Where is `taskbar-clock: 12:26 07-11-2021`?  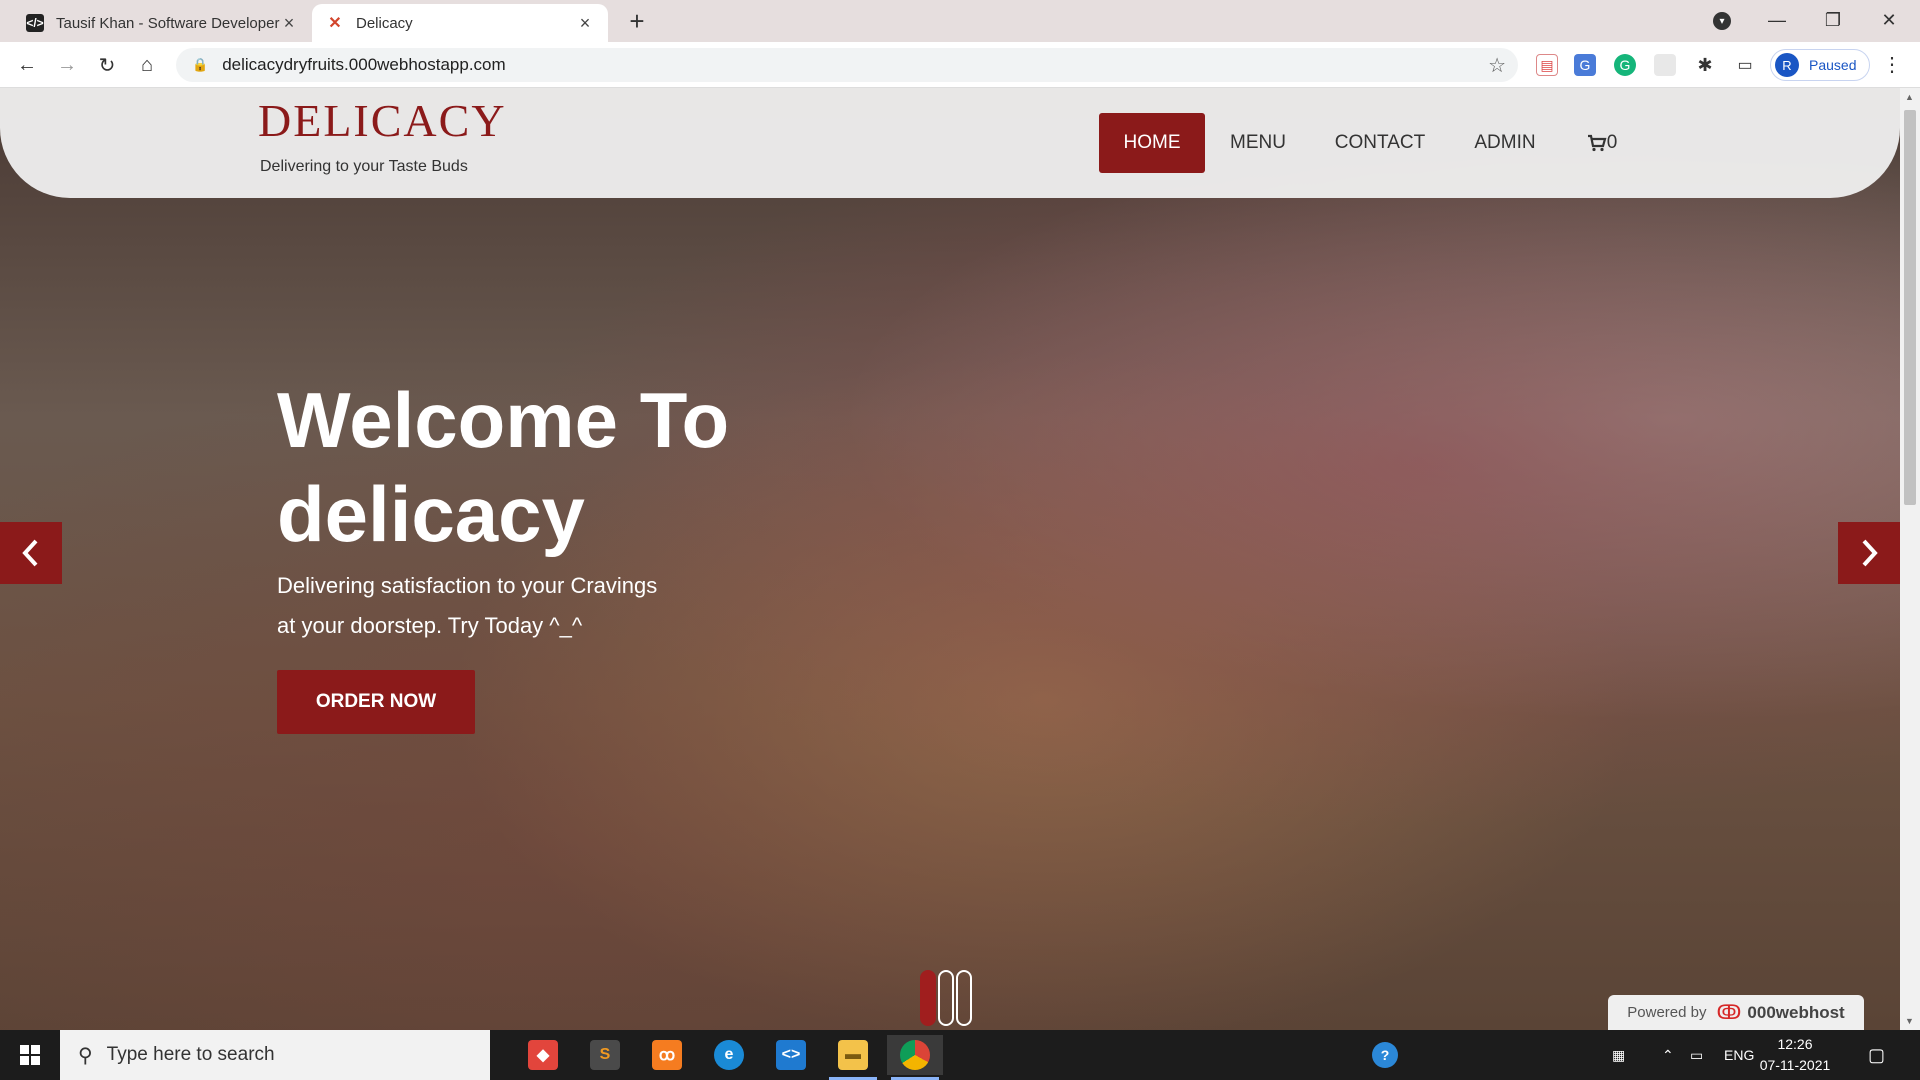 taskbar-clock: 12:26 07-11-2021 is located at coordinates (1795, 1055).